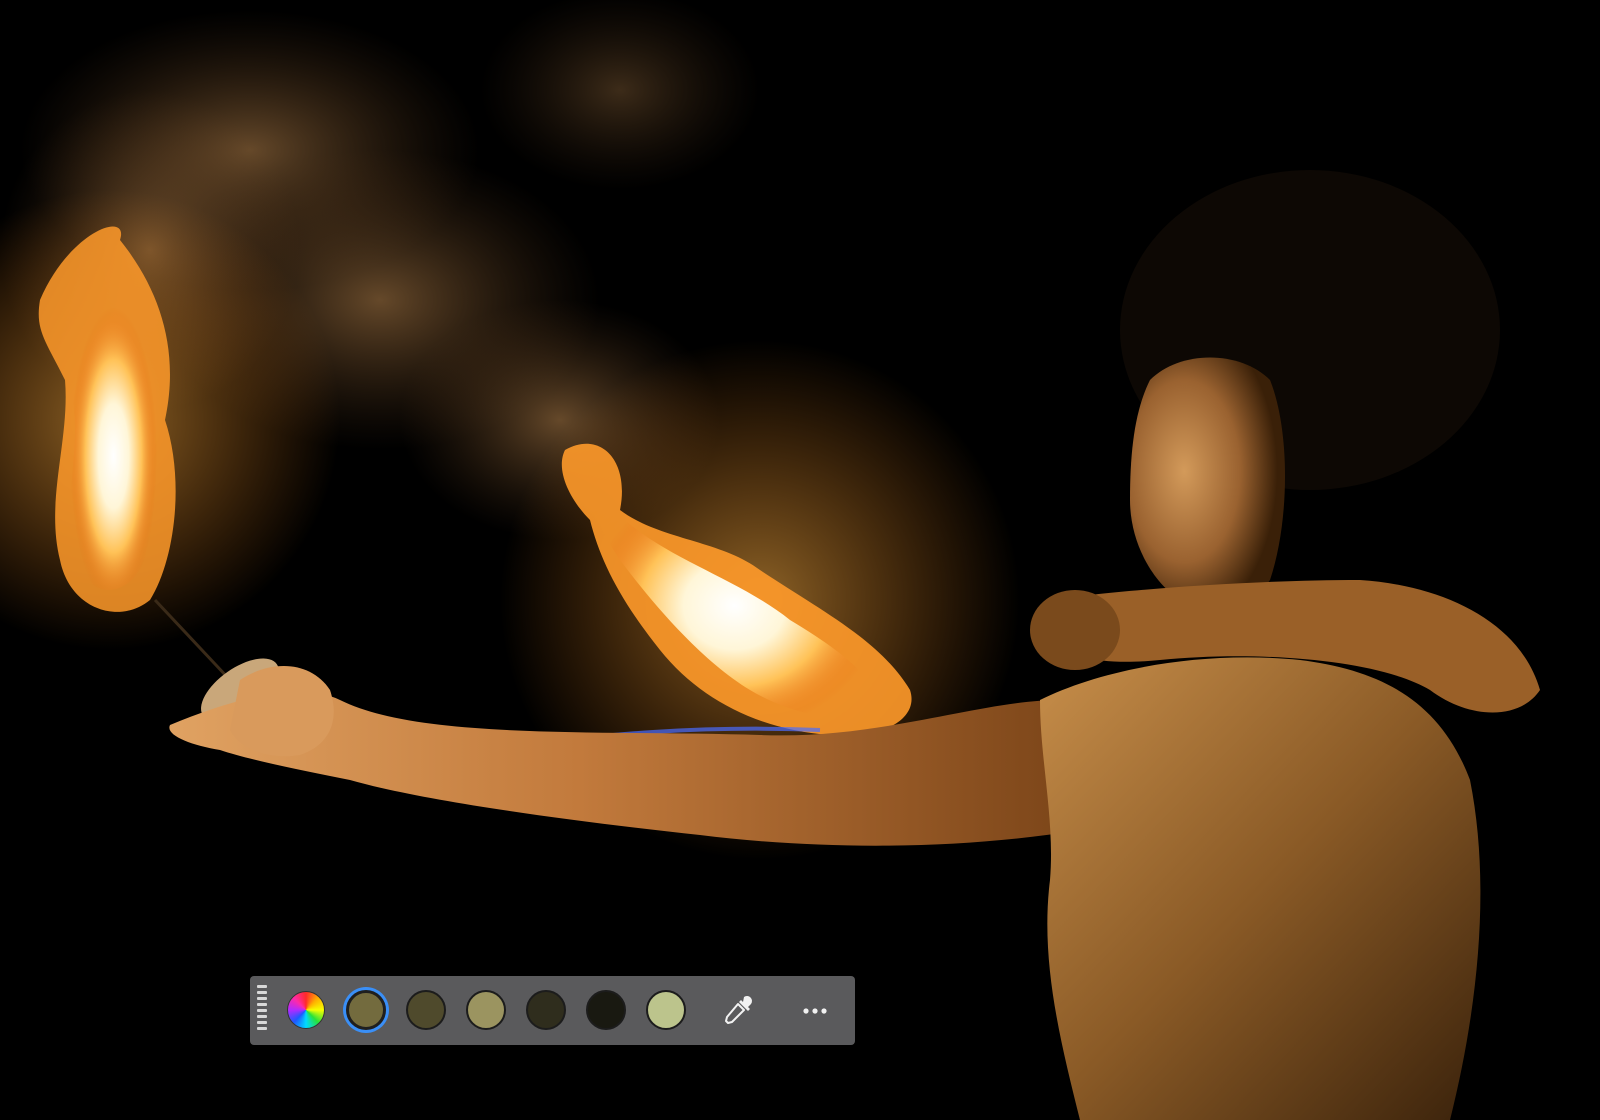 This screenshot has width=1600, height=1120. What do you see at coordinates (816, 1010) in the screenshot?
I see `more-options-icon` at bounding box center [816, 1010].